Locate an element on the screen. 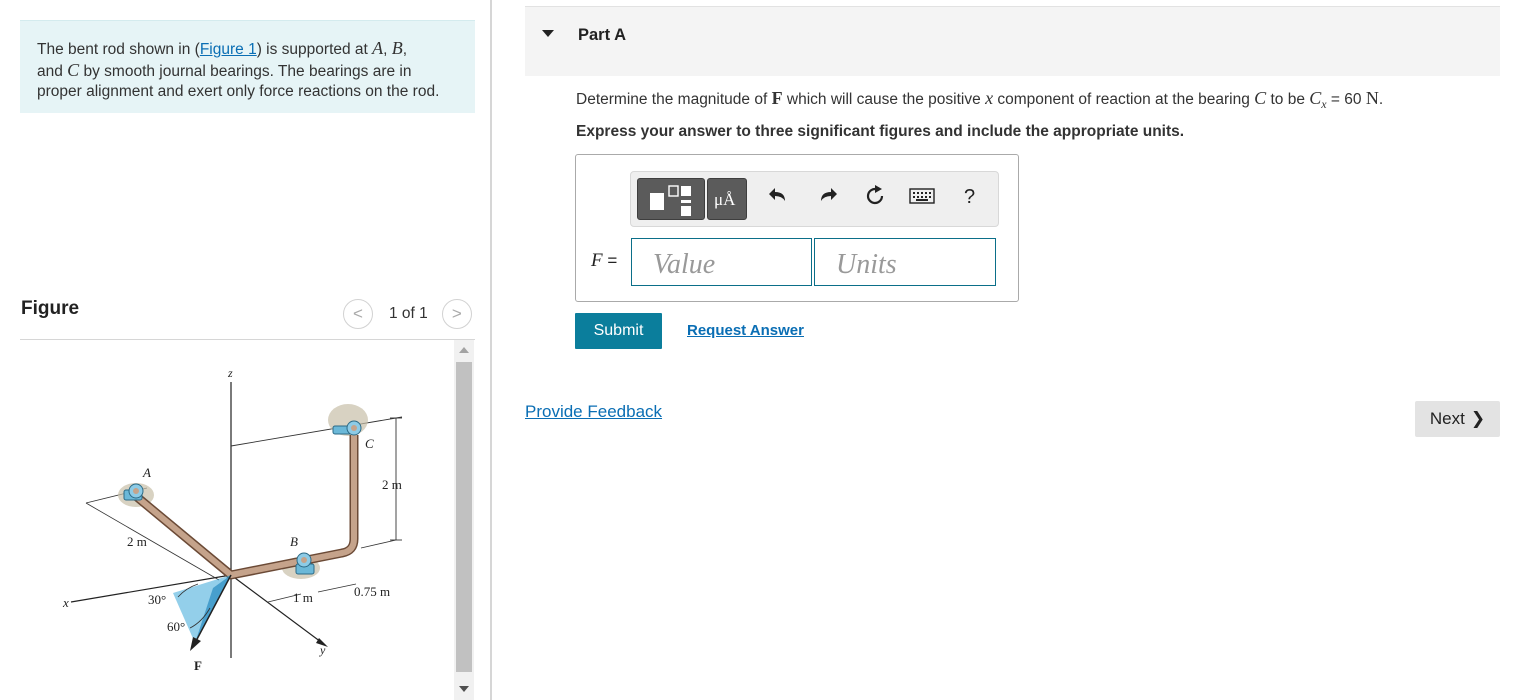 This screenshot has width=1530, height=700. scroll-down-icon is located at coordinates (464, 689).